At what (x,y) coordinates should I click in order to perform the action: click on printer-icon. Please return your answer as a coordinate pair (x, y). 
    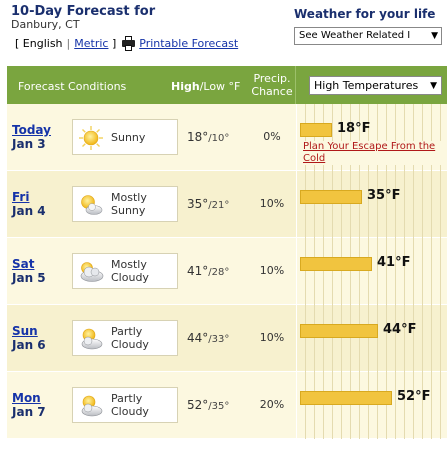
    Looking at the image, I should click on (129, 43).